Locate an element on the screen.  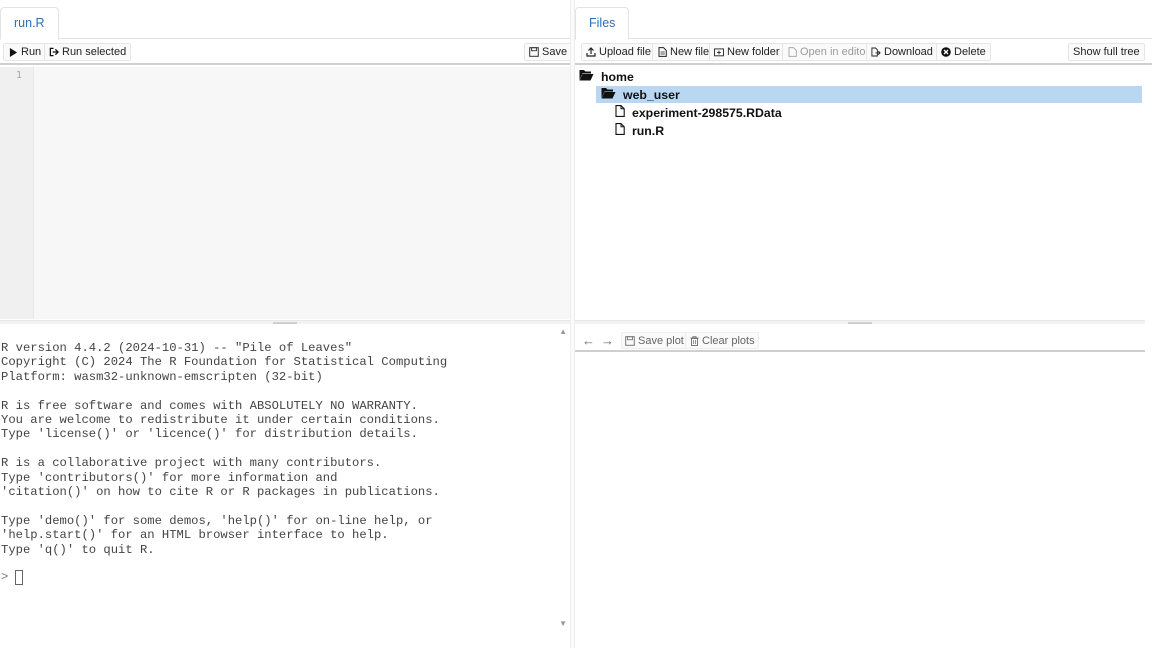
upload-icon is located at coordinates (591, 52).